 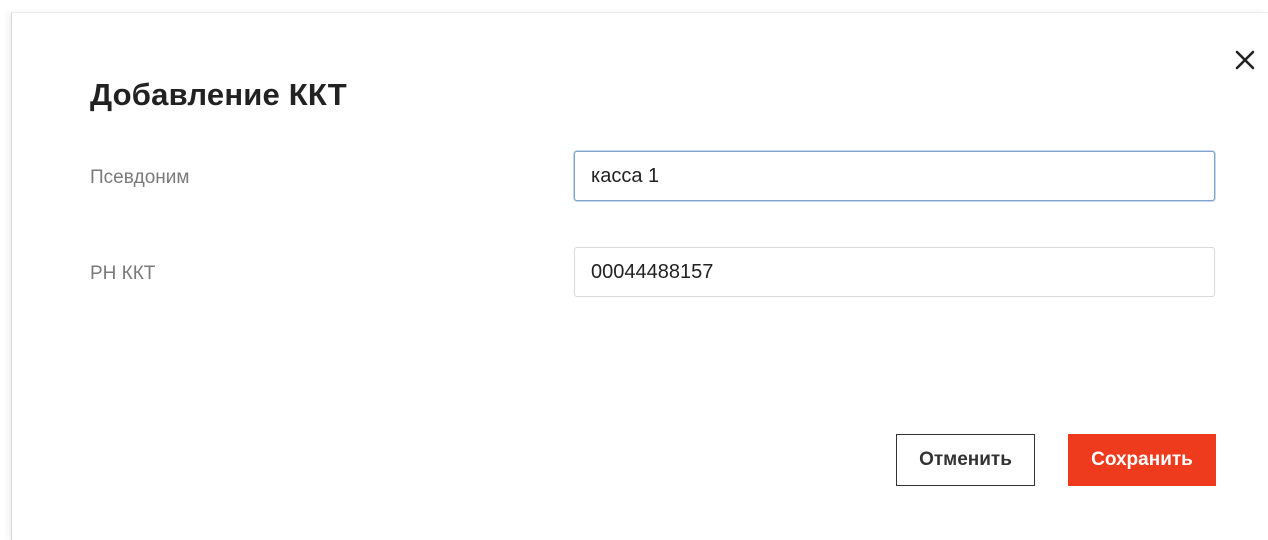 I want to click on rn-kkt-input, so click(x=894, y=272).